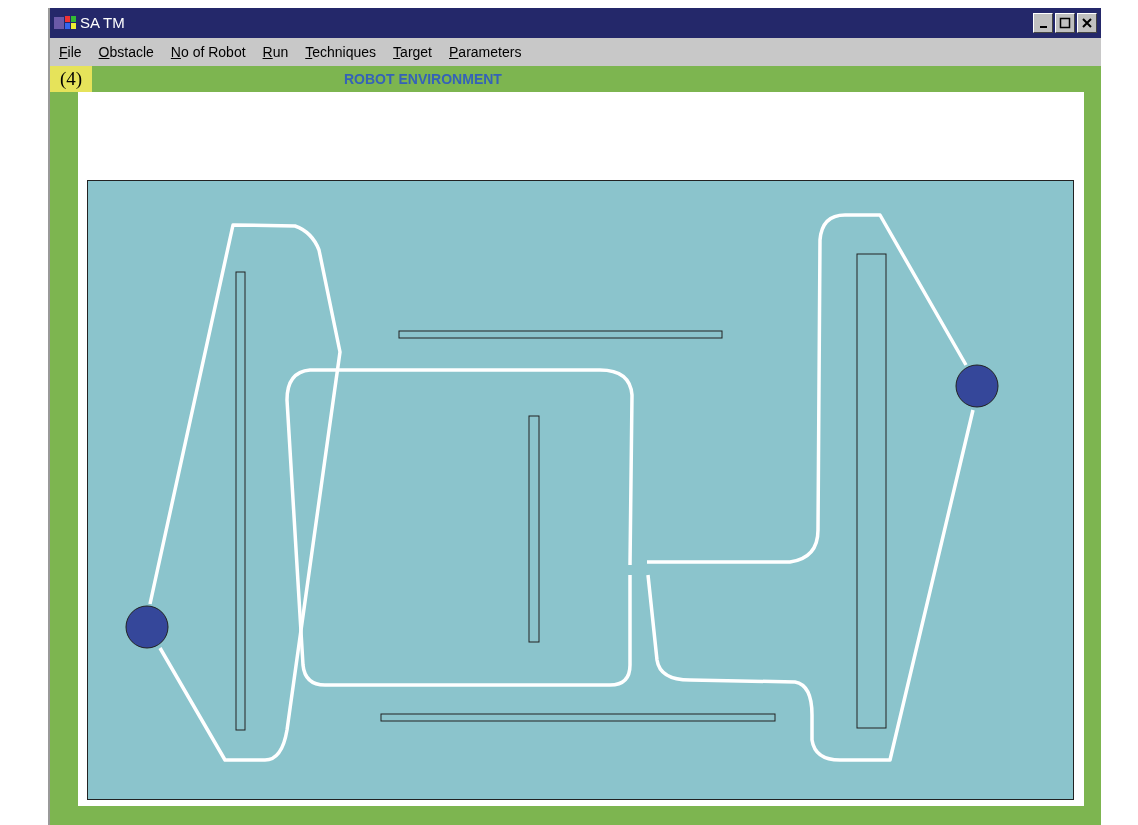 Image resolution: width=1138 pixels, height=825 pixels. Describe the element at coordinates (71, 79) in the screenshot. I see `figure-label: (4)` at that location.